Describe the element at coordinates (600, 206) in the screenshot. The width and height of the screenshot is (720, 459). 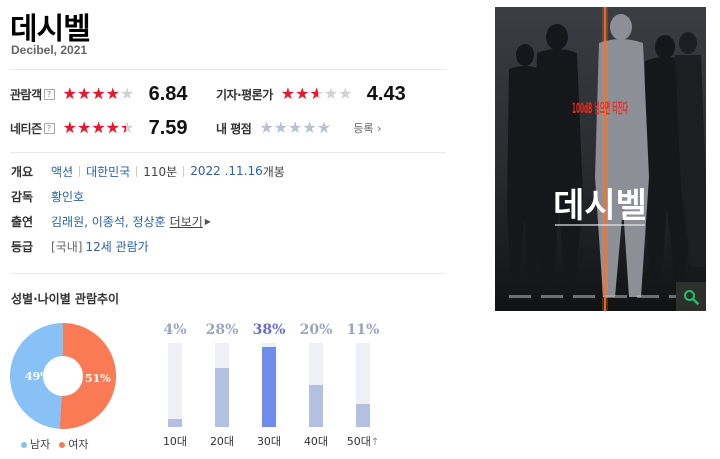
I see `poster-title: 데시벨` at that location.